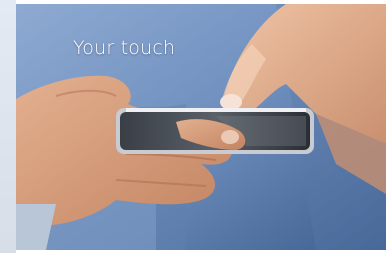  What do you see at coordinates (124, 48) in the screenshot?
I see `caption-text: Your touch` at bounding box center [124, 48].